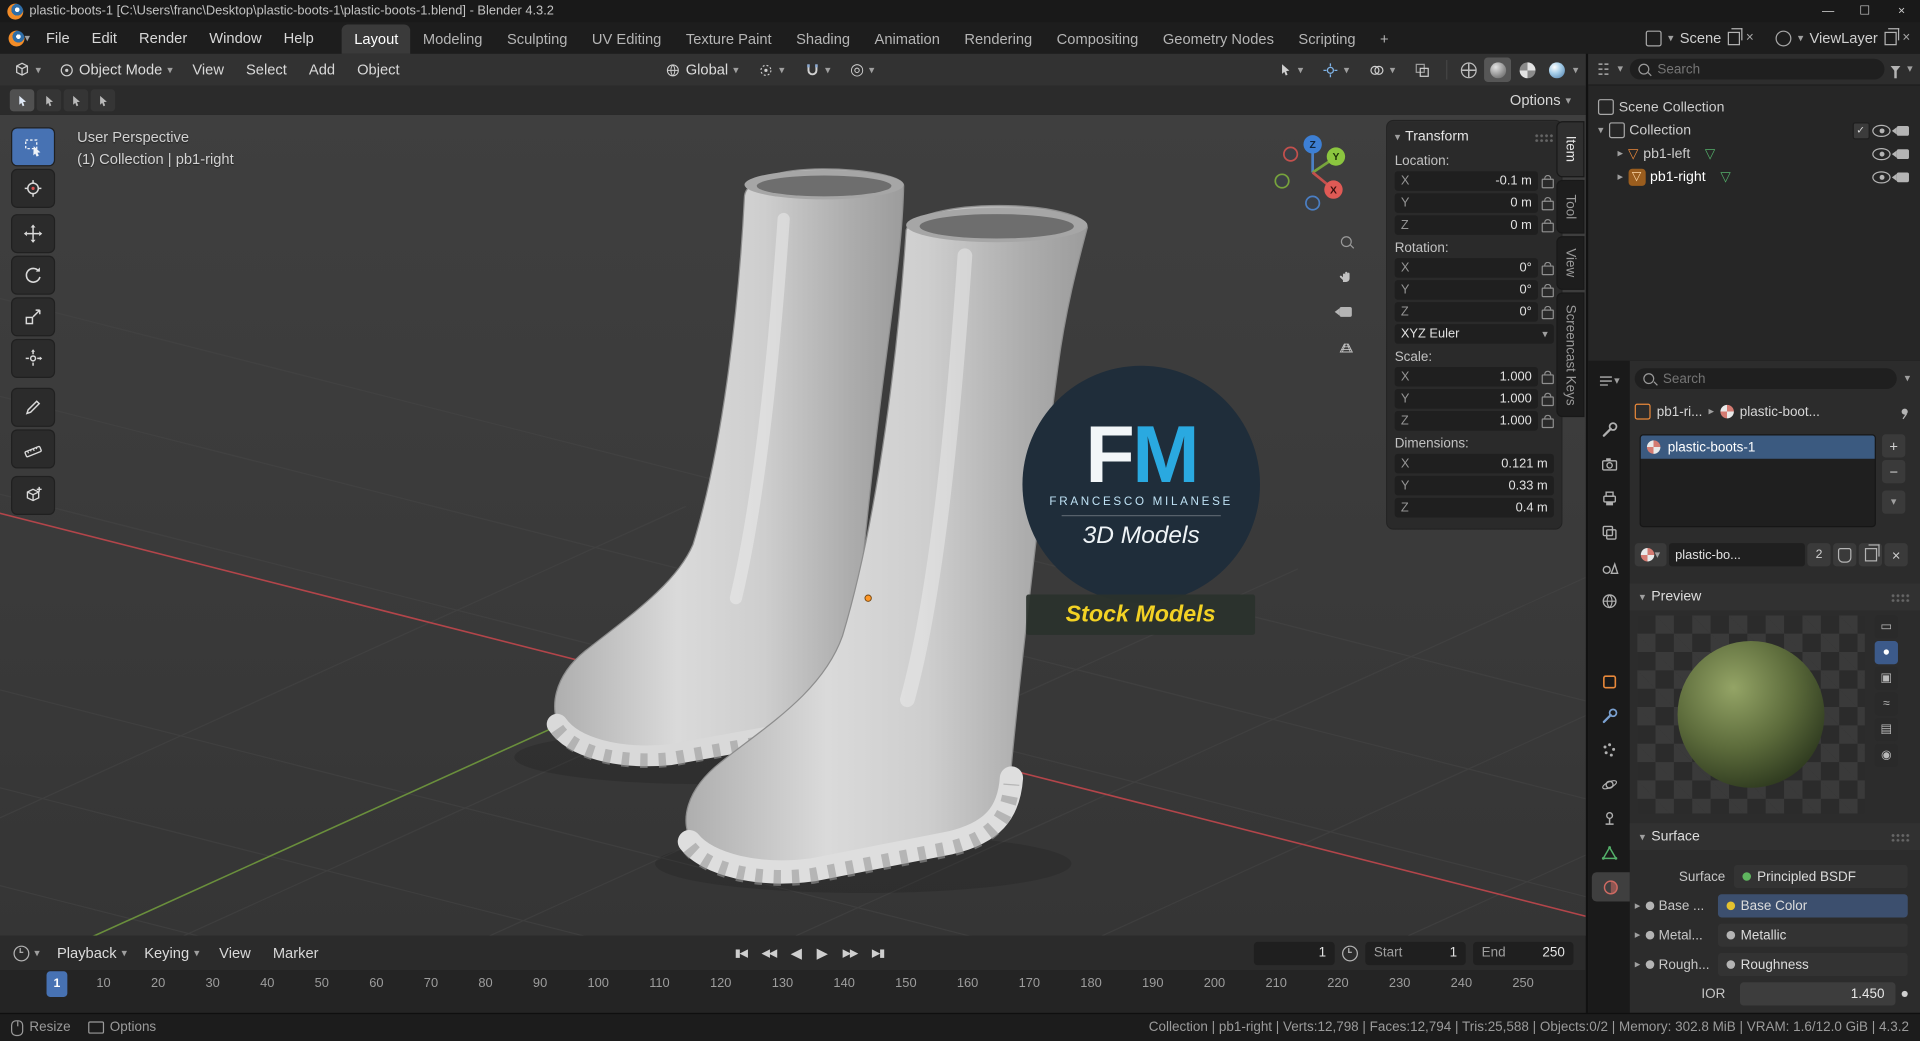 This screenshot has height=1041, width=1920. I want to click on gizmos-dropdown: ▾, so click(1336, 69).